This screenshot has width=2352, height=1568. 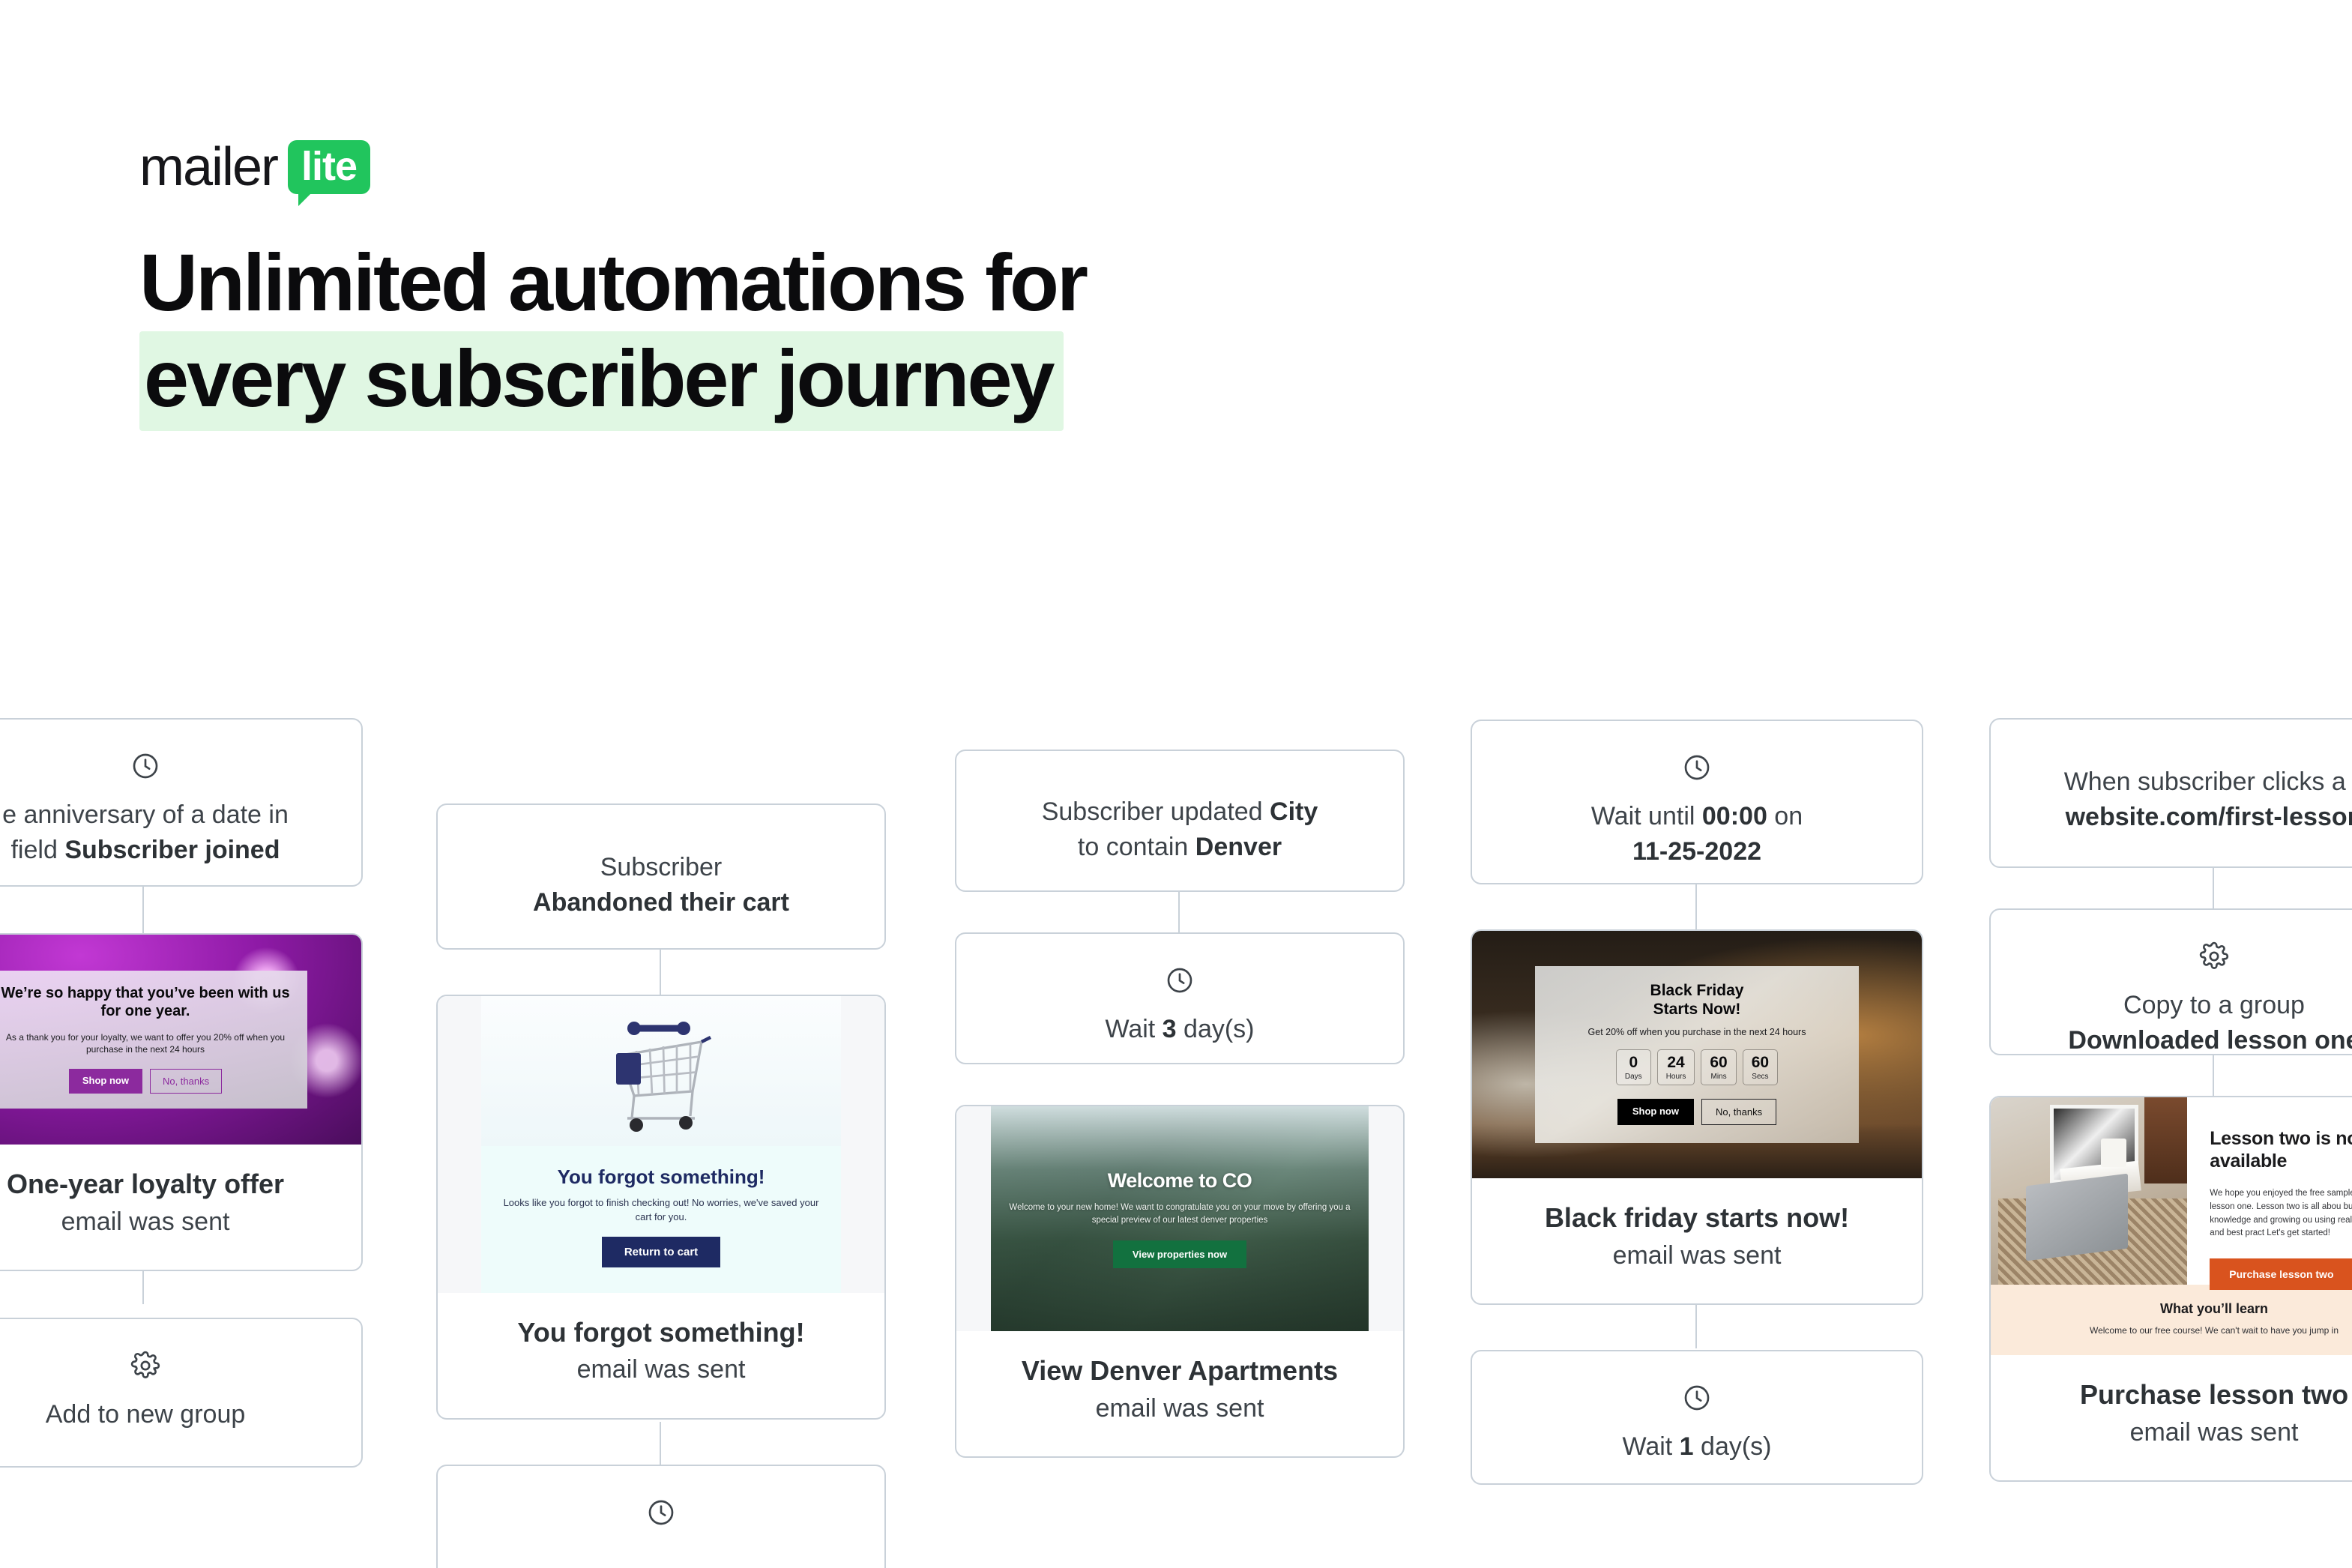 What do you see at coordinates (1697, 1067) in the screenshot?
I see `countdown-timer: 0 Days 24 Hours 60 Mins 60 Secs` at bounding box center [1697, 1067].